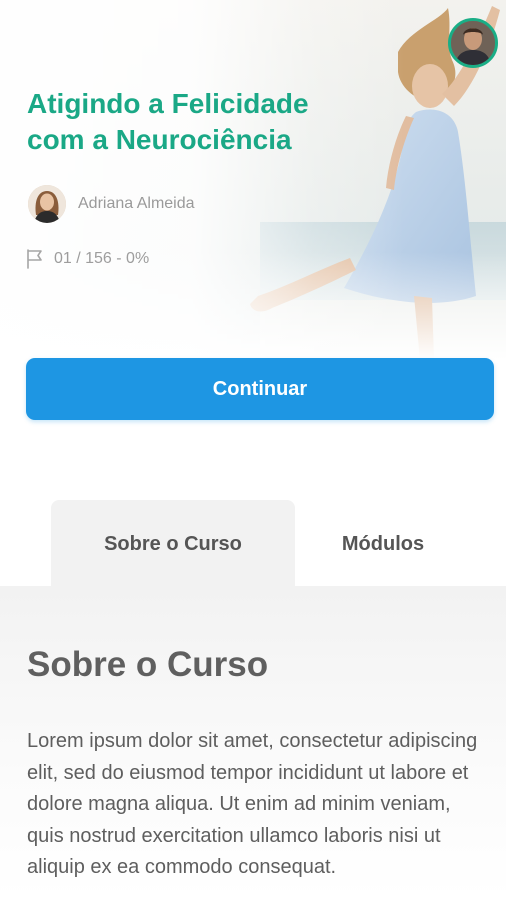 This screenshot has height=900, width=506. I want to click on section-title: Sobre o Curso, so click(148, 664).